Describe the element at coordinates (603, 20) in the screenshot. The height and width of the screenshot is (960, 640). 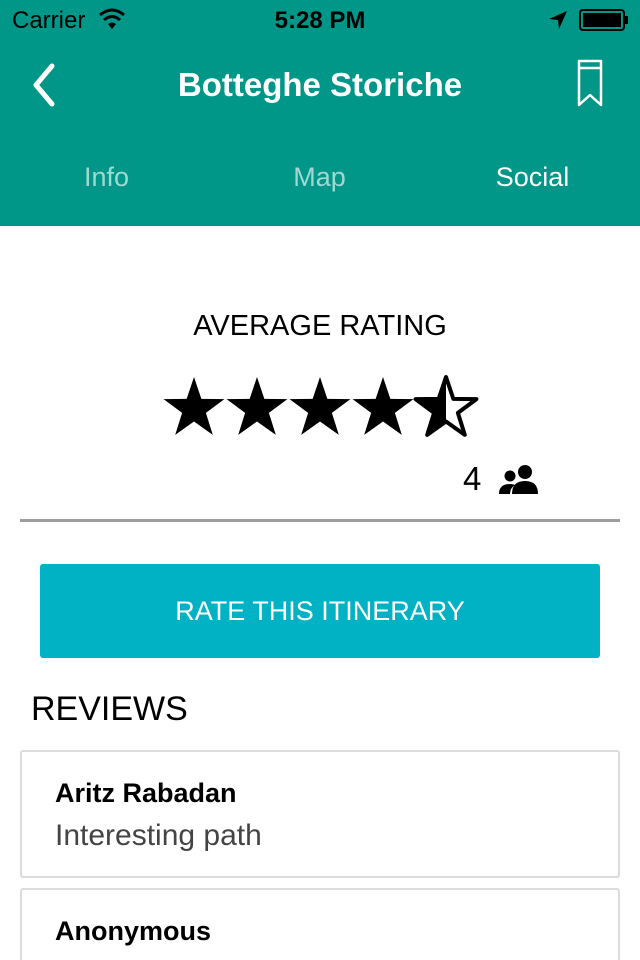
I see `battery-icon` at that location.